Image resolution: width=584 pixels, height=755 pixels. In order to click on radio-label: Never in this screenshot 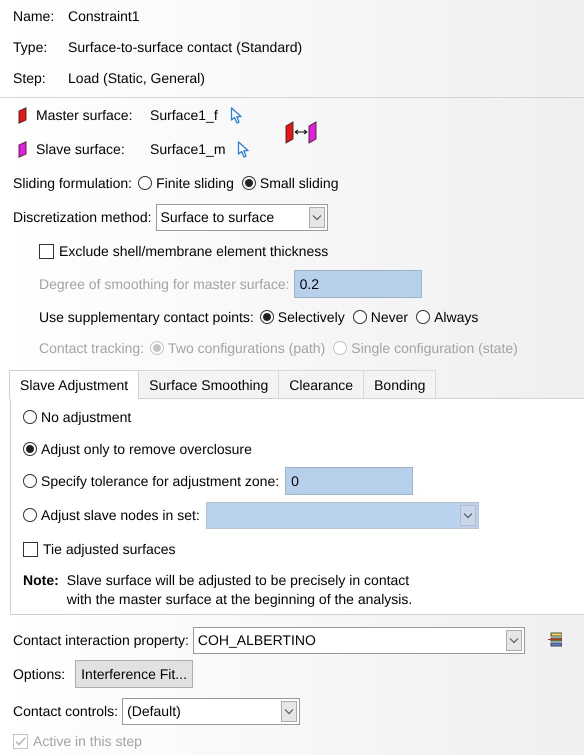, I will do `click(389, 317)`.